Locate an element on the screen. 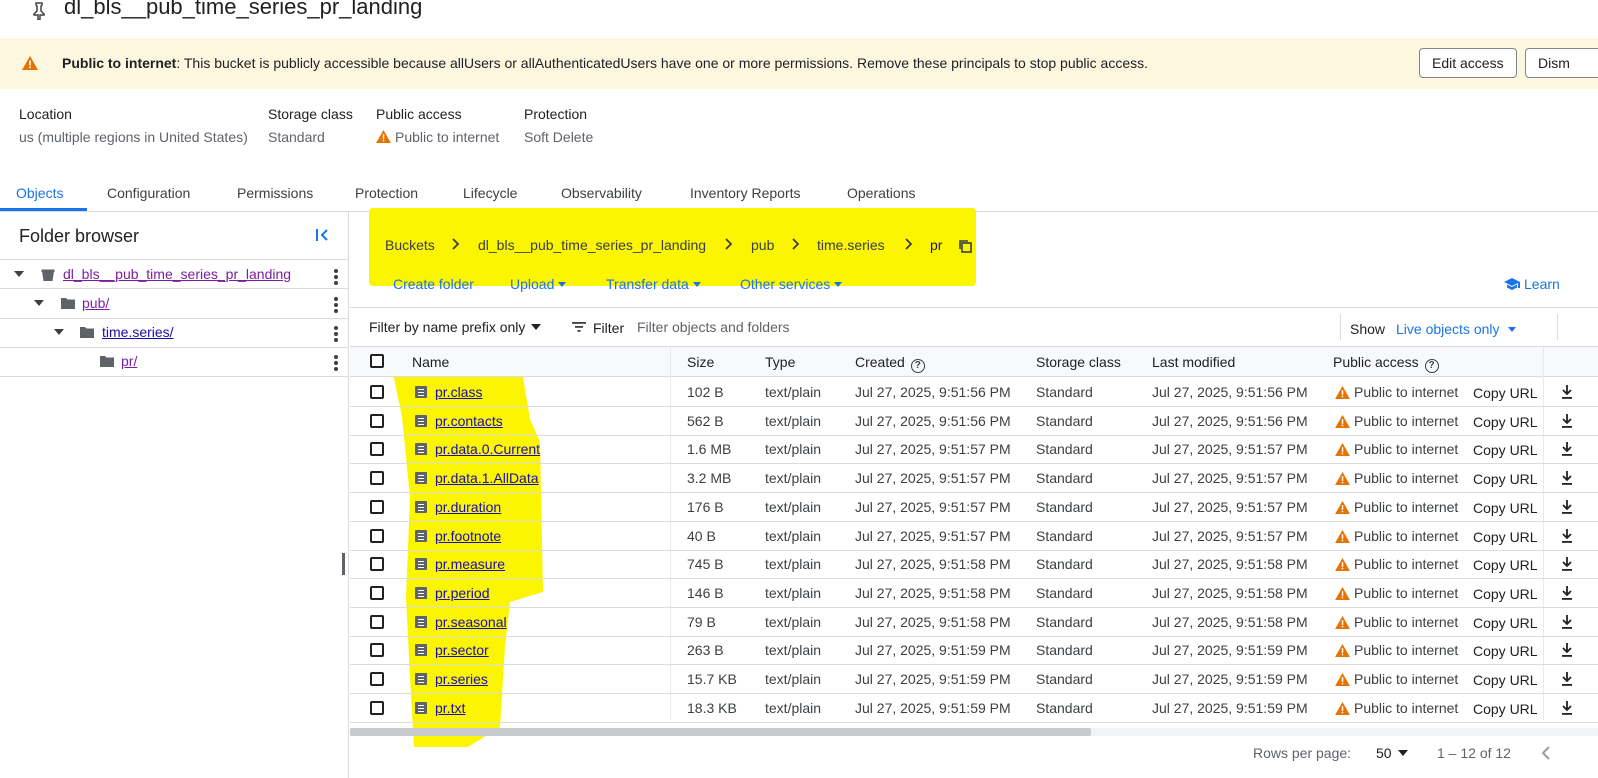  breadcrumb-pub: pub is located at coordinates (762, 245).